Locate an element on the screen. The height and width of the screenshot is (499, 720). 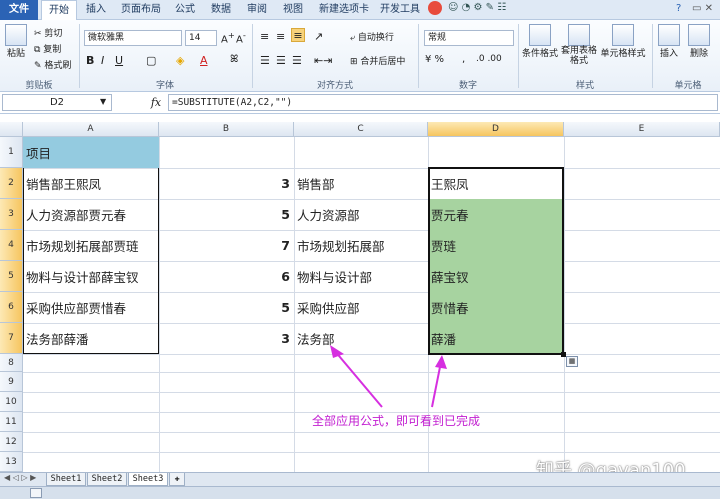
scissors-icon: ✂ is located at coordinates (39, 34).